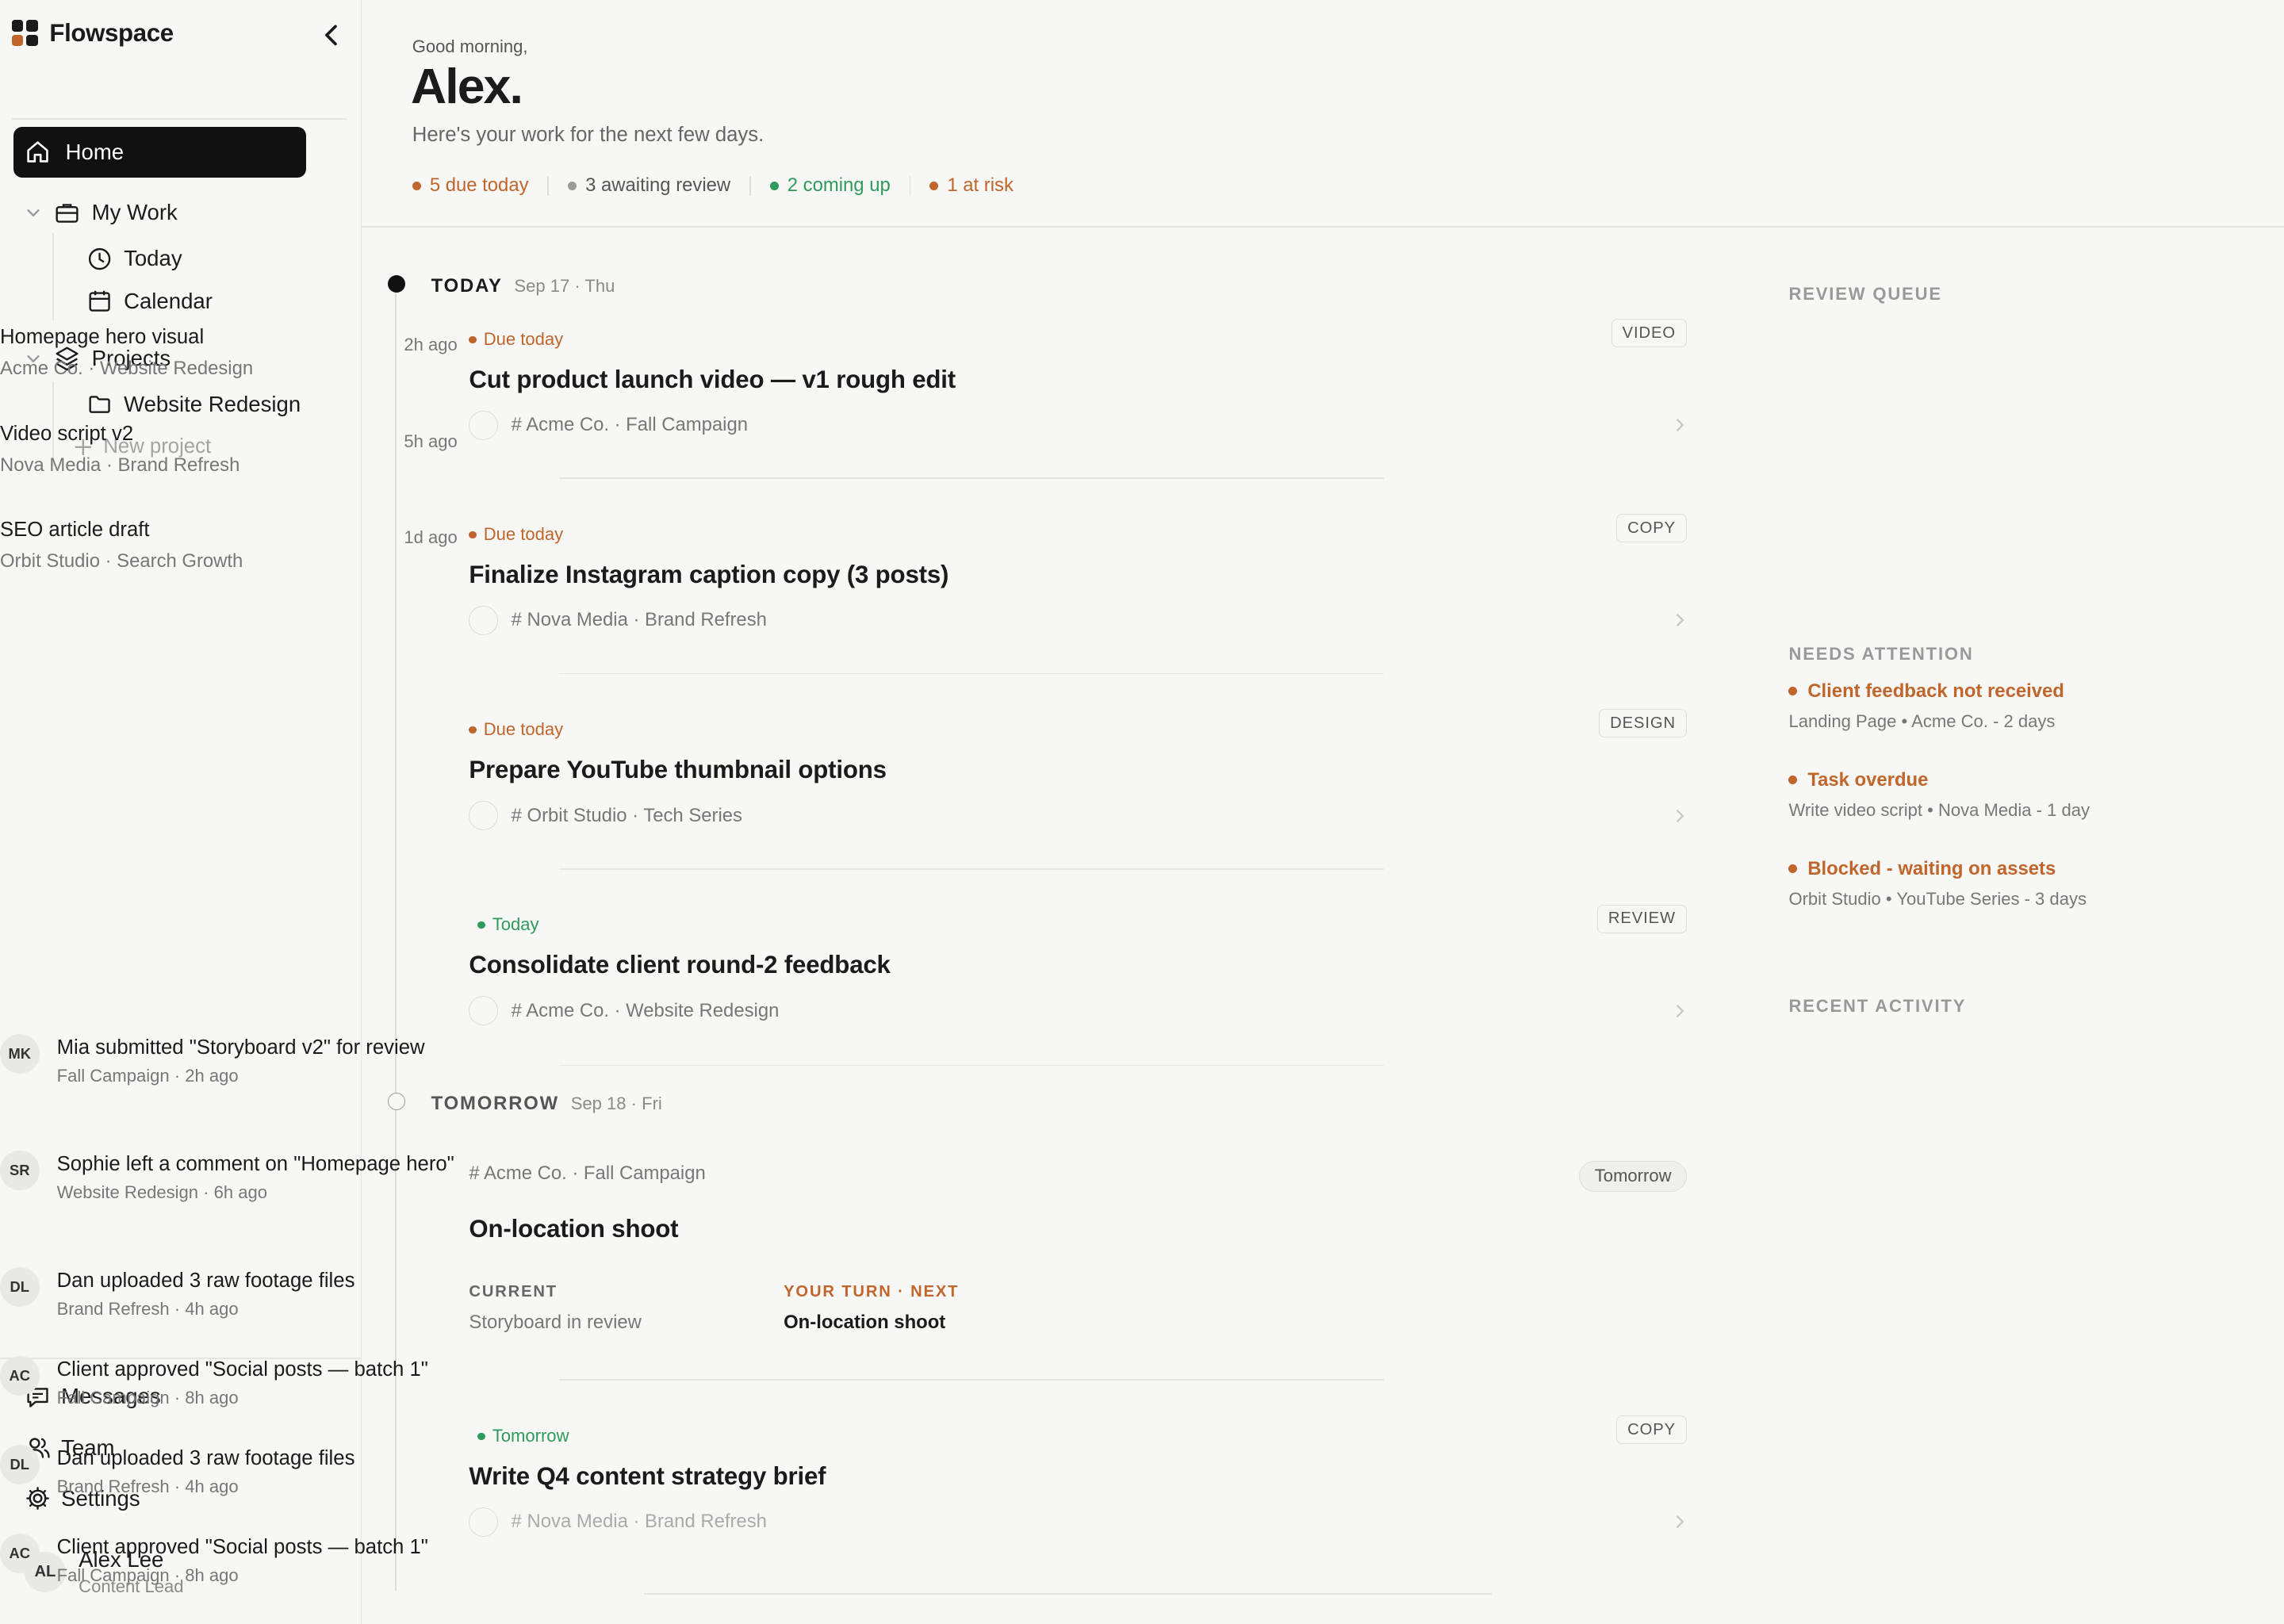 Image resolution: width=2284 pixels, height=1624 pixels. Describe the element at coordinates (1937, 898) in the screenshot. I see `attention-sub: Orbit Studio • YouTube Series - 3 days` at that location.